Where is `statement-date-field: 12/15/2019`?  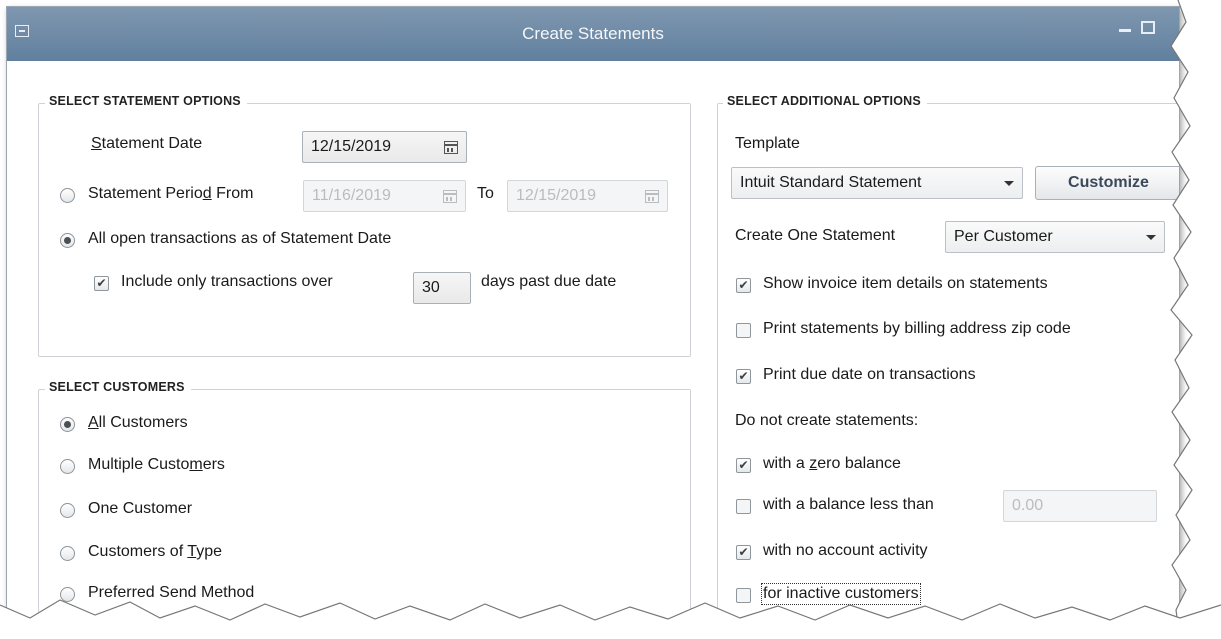
statement-date-field: 12/15/2019 is located at coordinates (384, 147).